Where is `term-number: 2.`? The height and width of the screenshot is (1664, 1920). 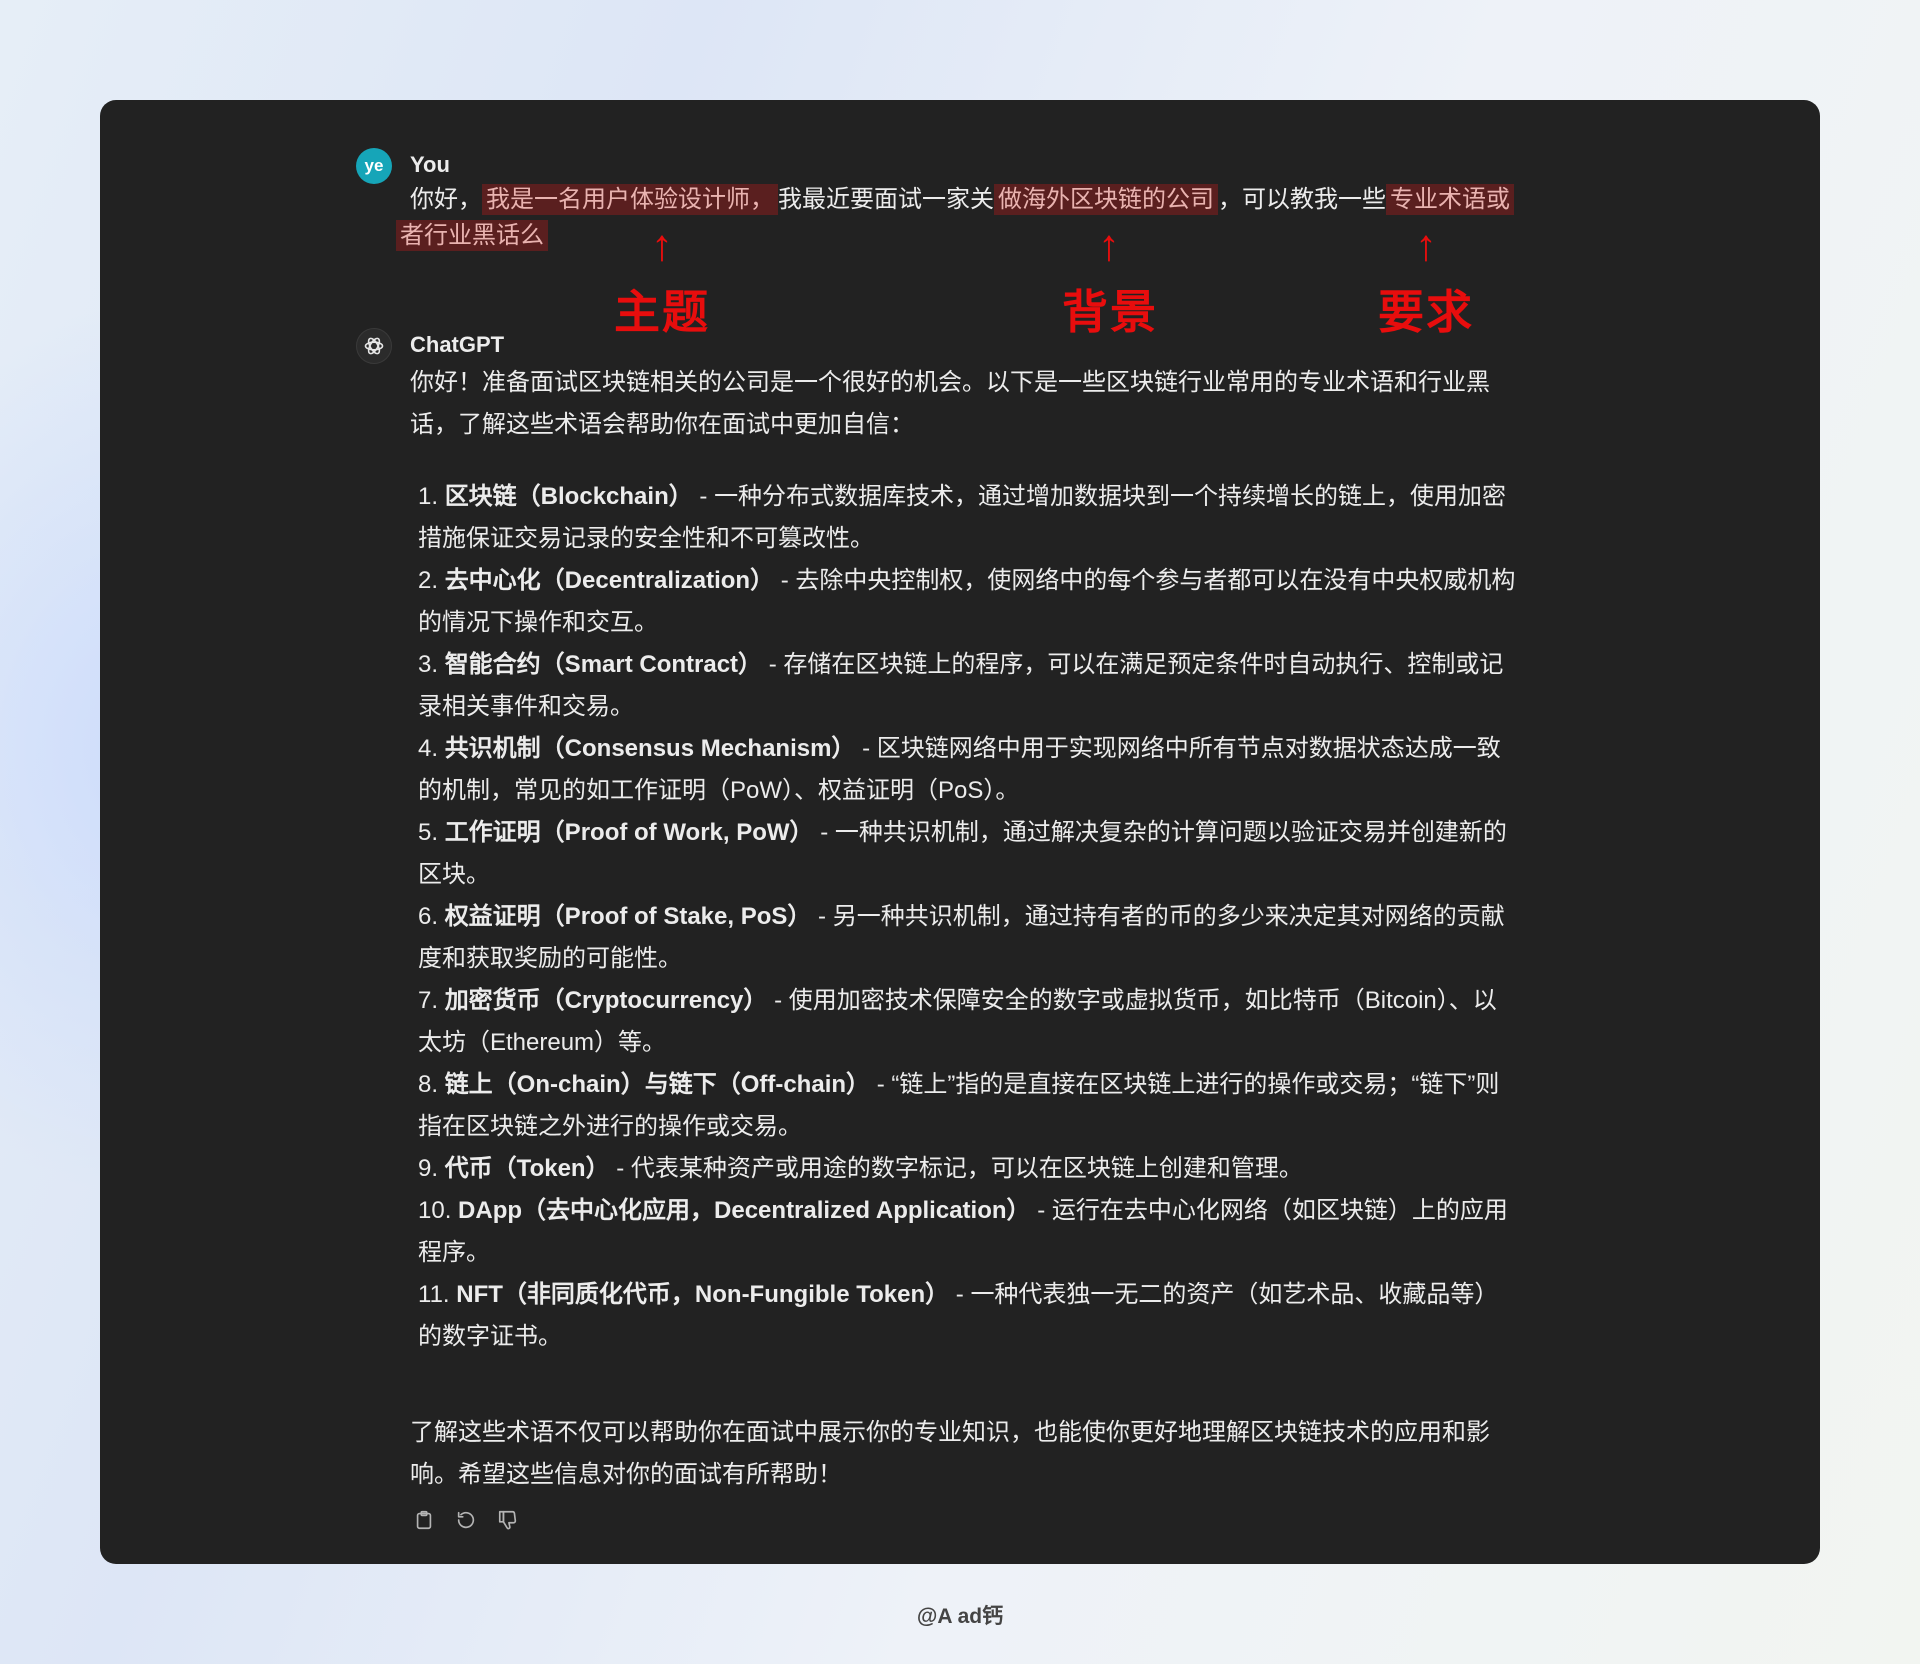 term-number: 2. is located at coordinates (428, 580).